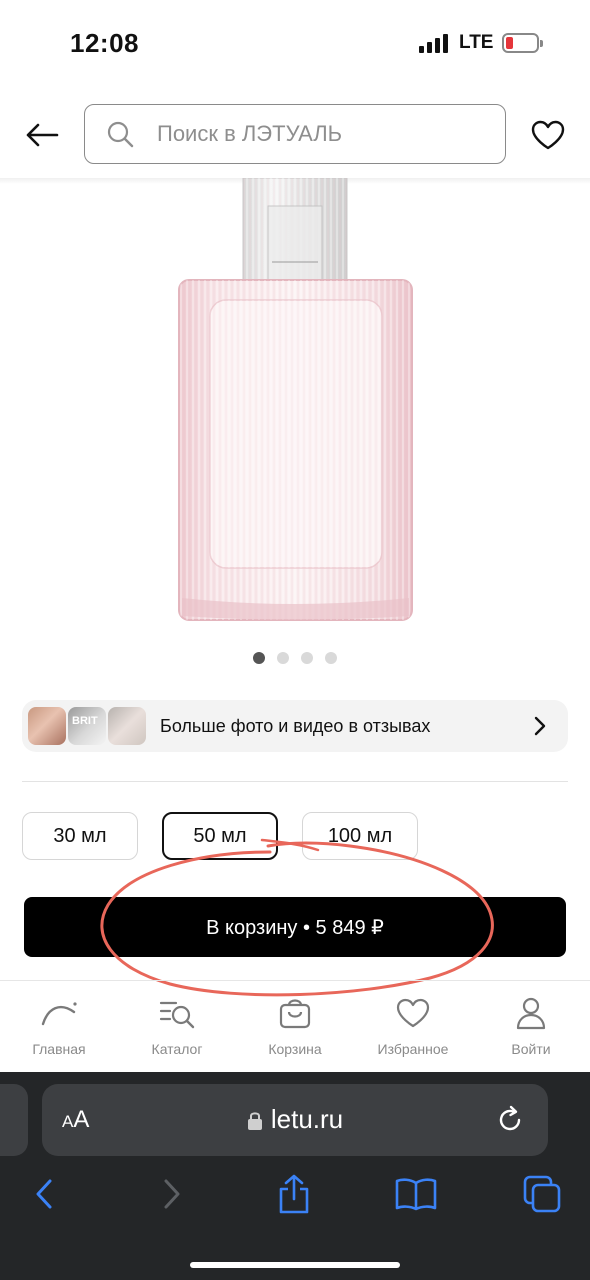 This screenshot has height=1280, width=590. Describe the element at coordinates (295, 1013) in the screenshot. I see `cart-bag-icon` at that location.